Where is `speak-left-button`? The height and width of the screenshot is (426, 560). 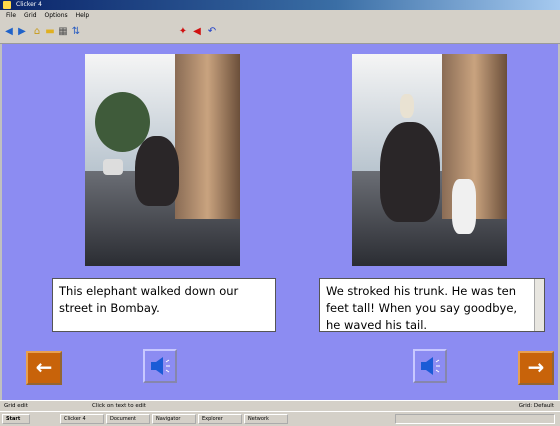 speak-left-button is located at coordinates (160, 366).